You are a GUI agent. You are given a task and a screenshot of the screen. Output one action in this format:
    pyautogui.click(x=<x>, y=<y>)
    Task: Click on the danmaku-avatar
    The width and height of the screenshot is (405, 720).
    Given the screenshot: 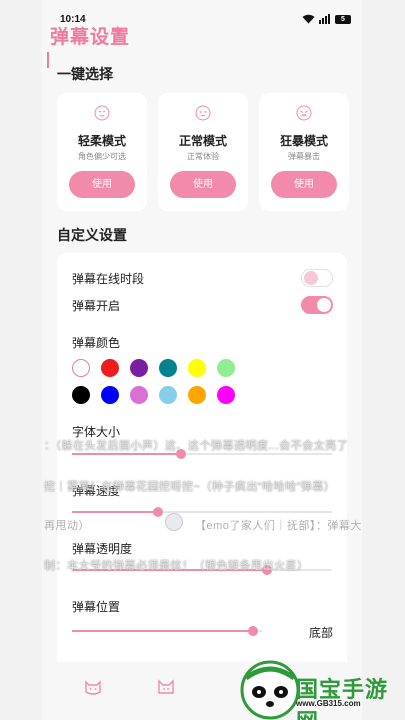 What is the action you would take?
    pyautogui.click(x=174, y=522)
    